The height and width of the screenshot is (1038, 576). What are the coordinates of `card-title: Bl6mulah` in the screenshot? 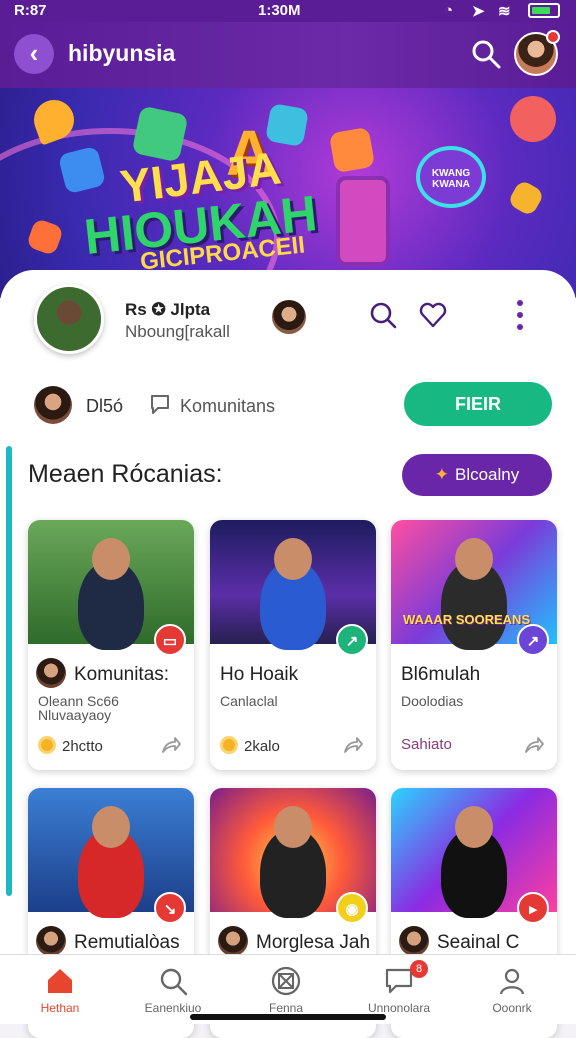 It's located at (441, 674).